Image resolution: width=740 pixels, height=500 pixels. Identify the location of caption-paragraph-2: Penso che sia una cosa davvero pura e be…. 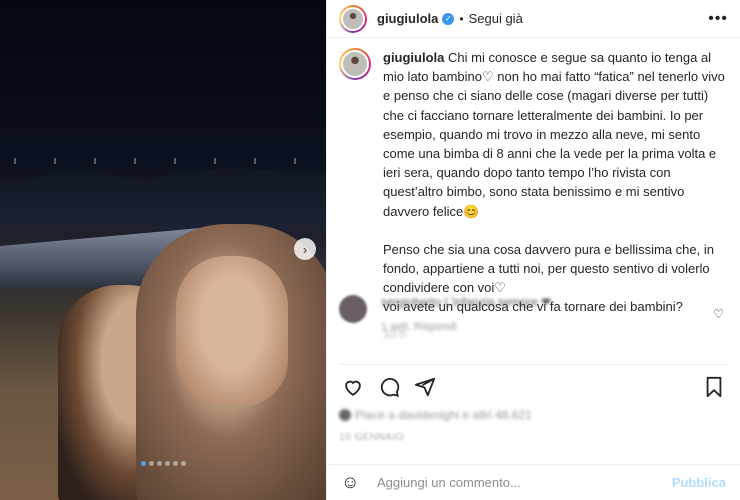
(548, 268).